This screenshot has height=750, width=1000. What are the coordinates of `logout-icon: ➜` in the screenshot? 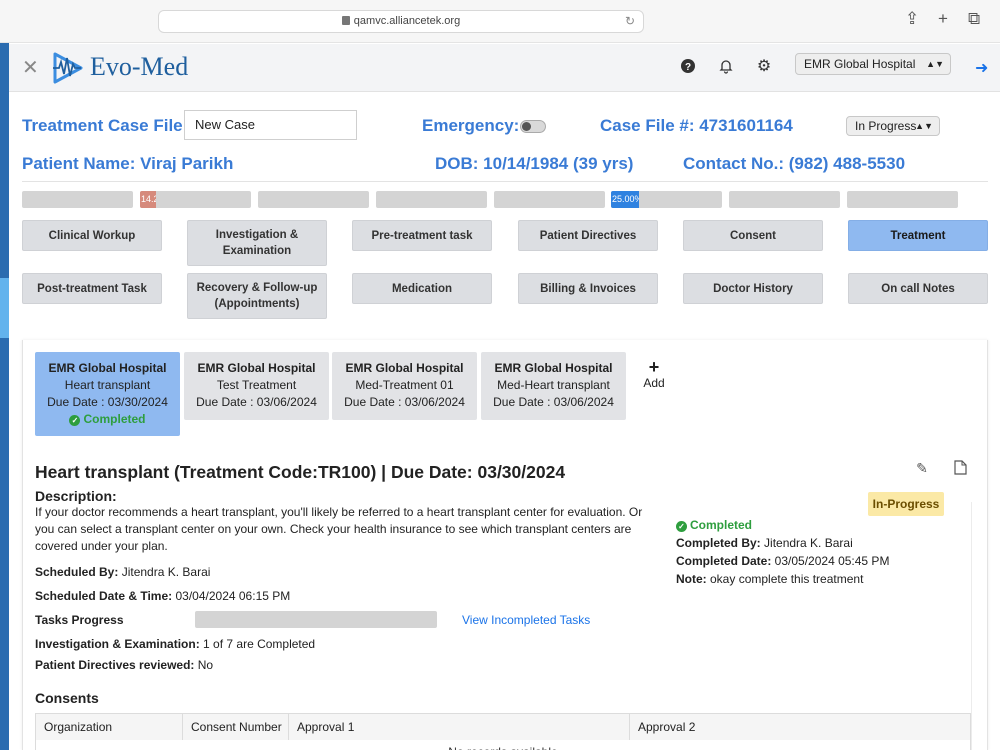 It's located at (981, 68).